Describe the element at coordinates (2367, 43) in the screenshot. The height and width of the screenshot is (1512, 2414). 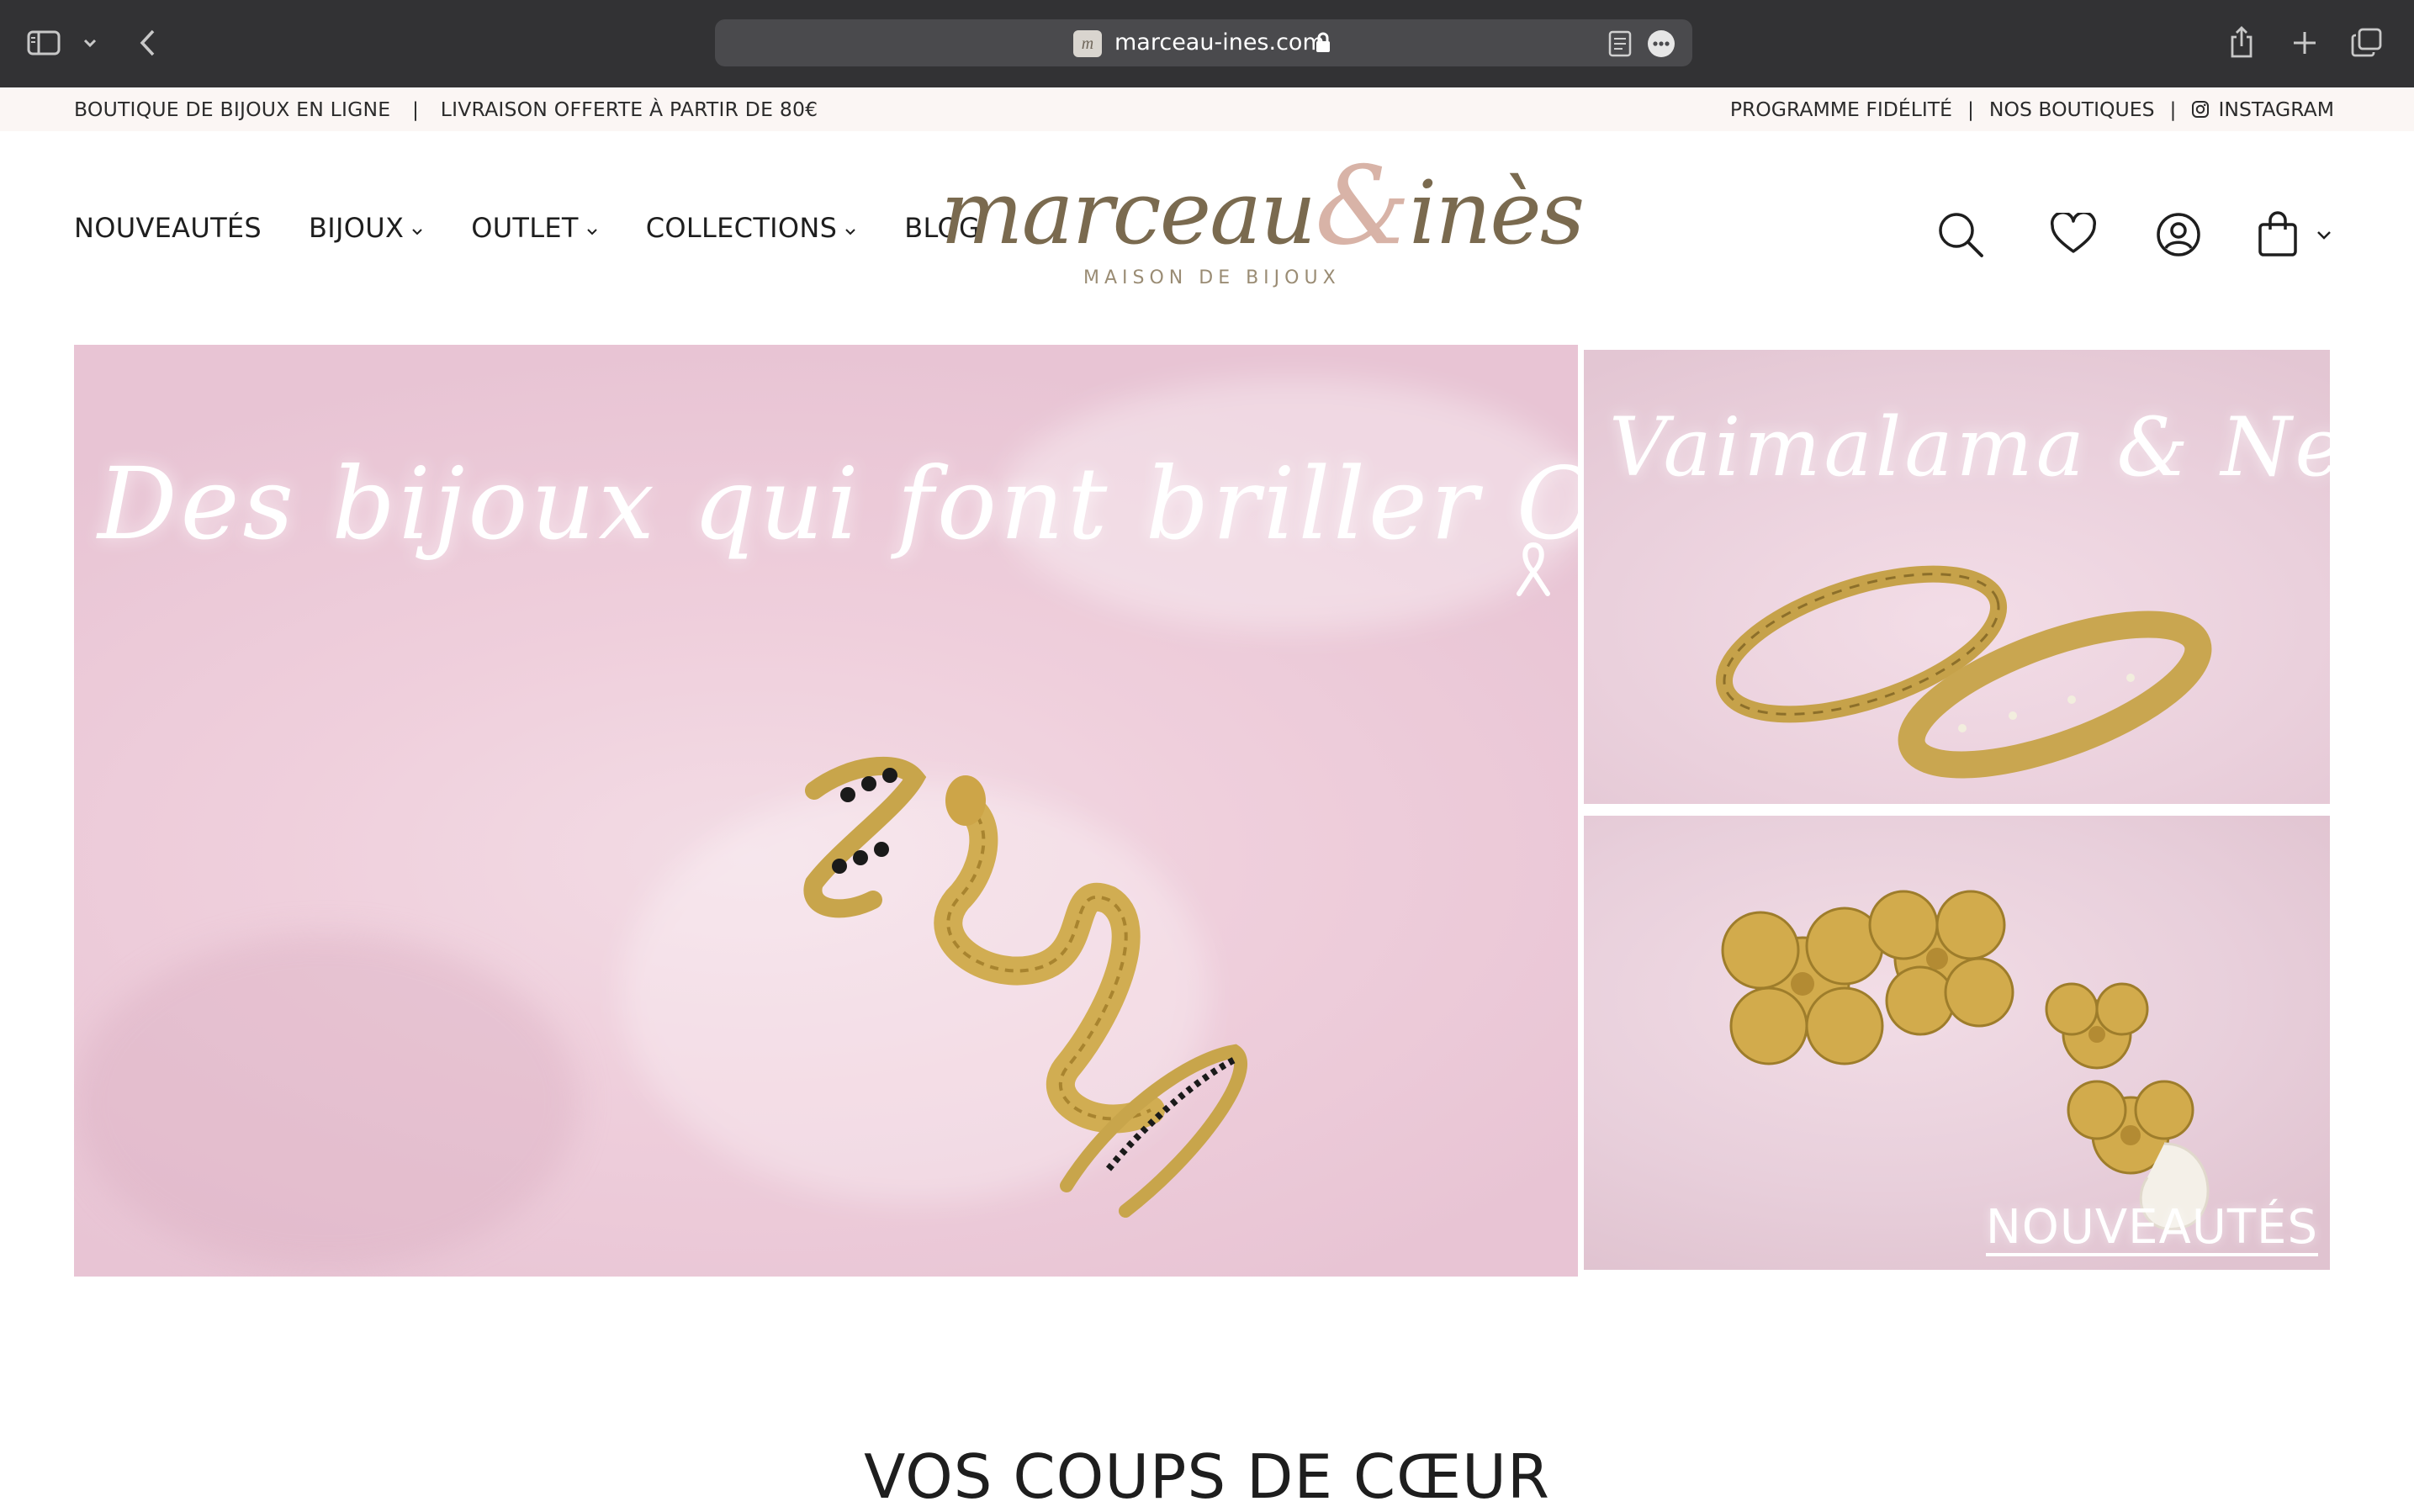
I see `tab-overview-icon` at that location.